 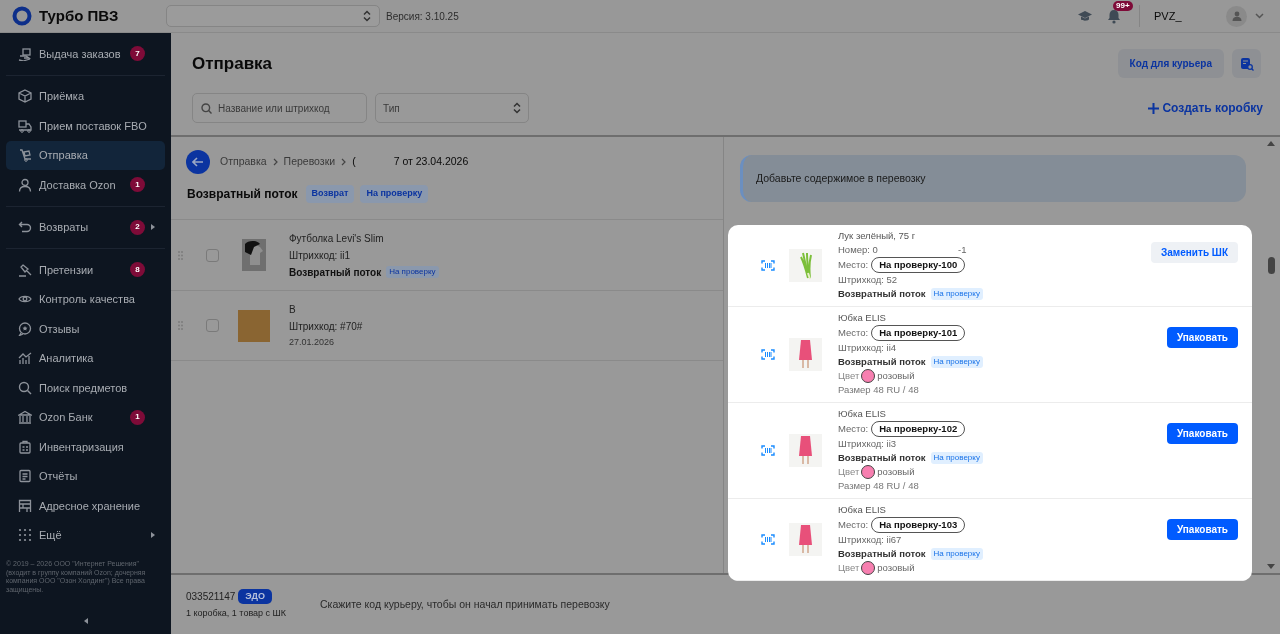 What do you see at coordinates (85, 535) in the screenshot?
I see `sidebar-item: Ещё` at bounding box center [85, 535].